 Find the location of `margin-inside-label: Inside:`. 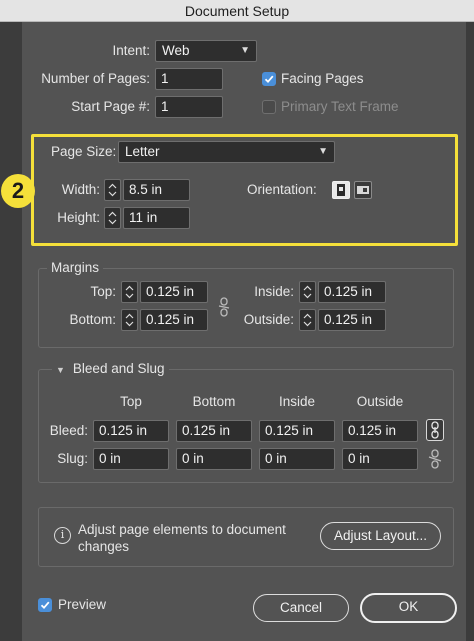

margin-inside-label: Inside: is located at coordinates (274, 291).